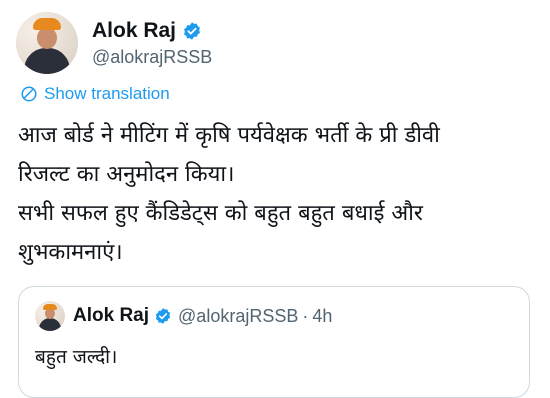 The height and width of the screenshot is (398, 550). I want to click on quoted-tweet-header: Alok Raj @alokrajRSSB · 4h, so click(183, 316).